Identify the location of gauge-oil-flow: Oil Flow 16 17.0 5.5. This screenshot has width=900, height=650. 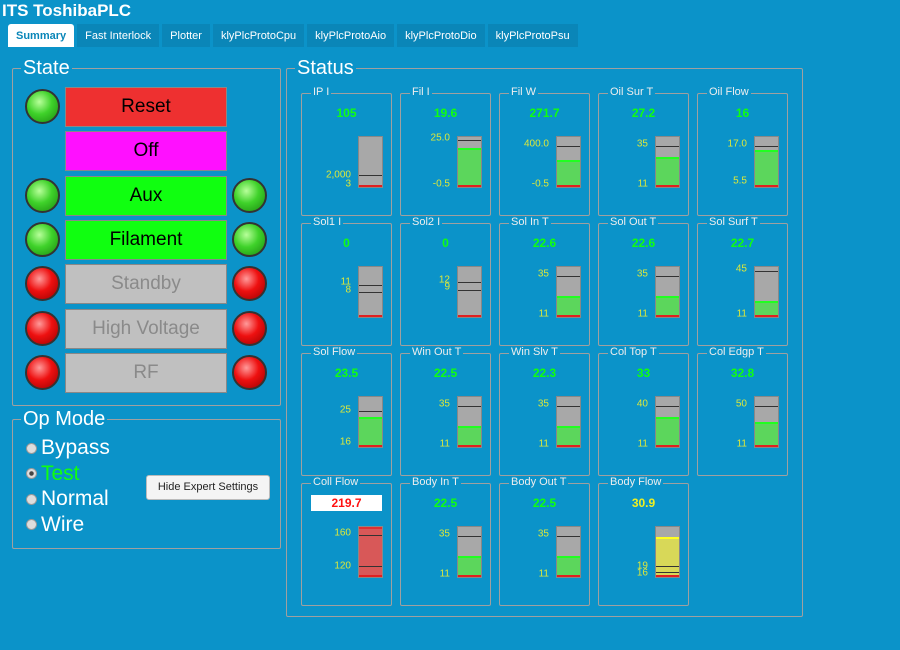
(742, 151).